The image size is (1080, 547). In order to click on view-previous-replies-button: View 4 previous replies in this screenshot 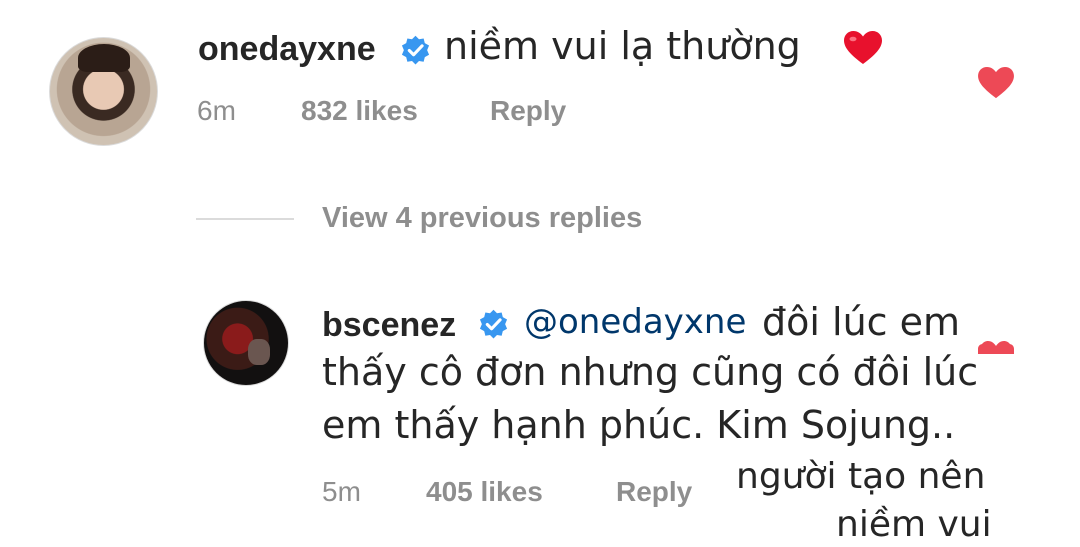, I will do `click(482, 218)`.